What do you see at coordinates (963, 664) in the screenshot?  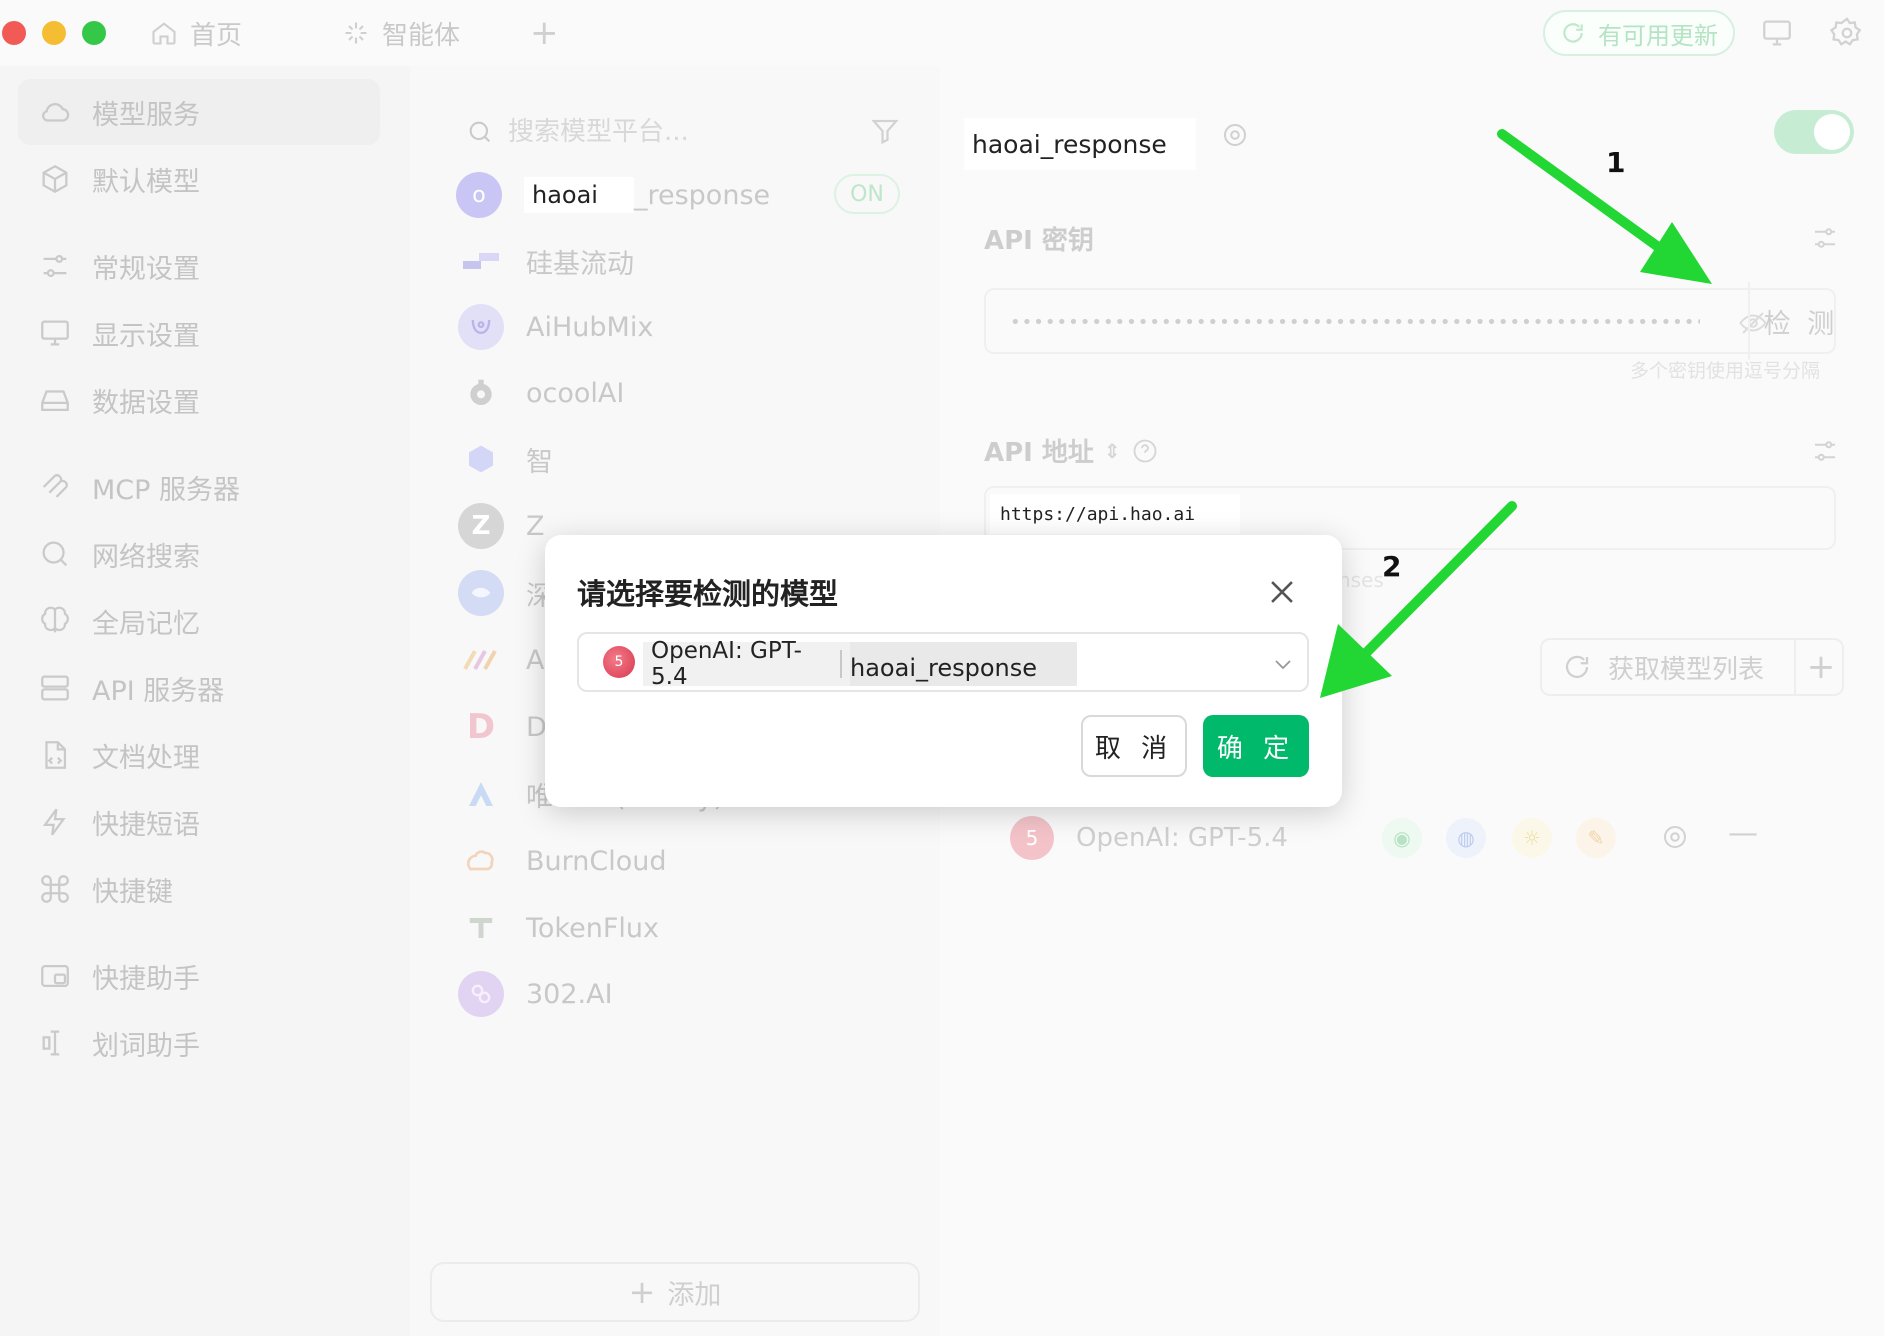 I see `selected-model-provider: haoai_response` at bounding box center [963, 664].